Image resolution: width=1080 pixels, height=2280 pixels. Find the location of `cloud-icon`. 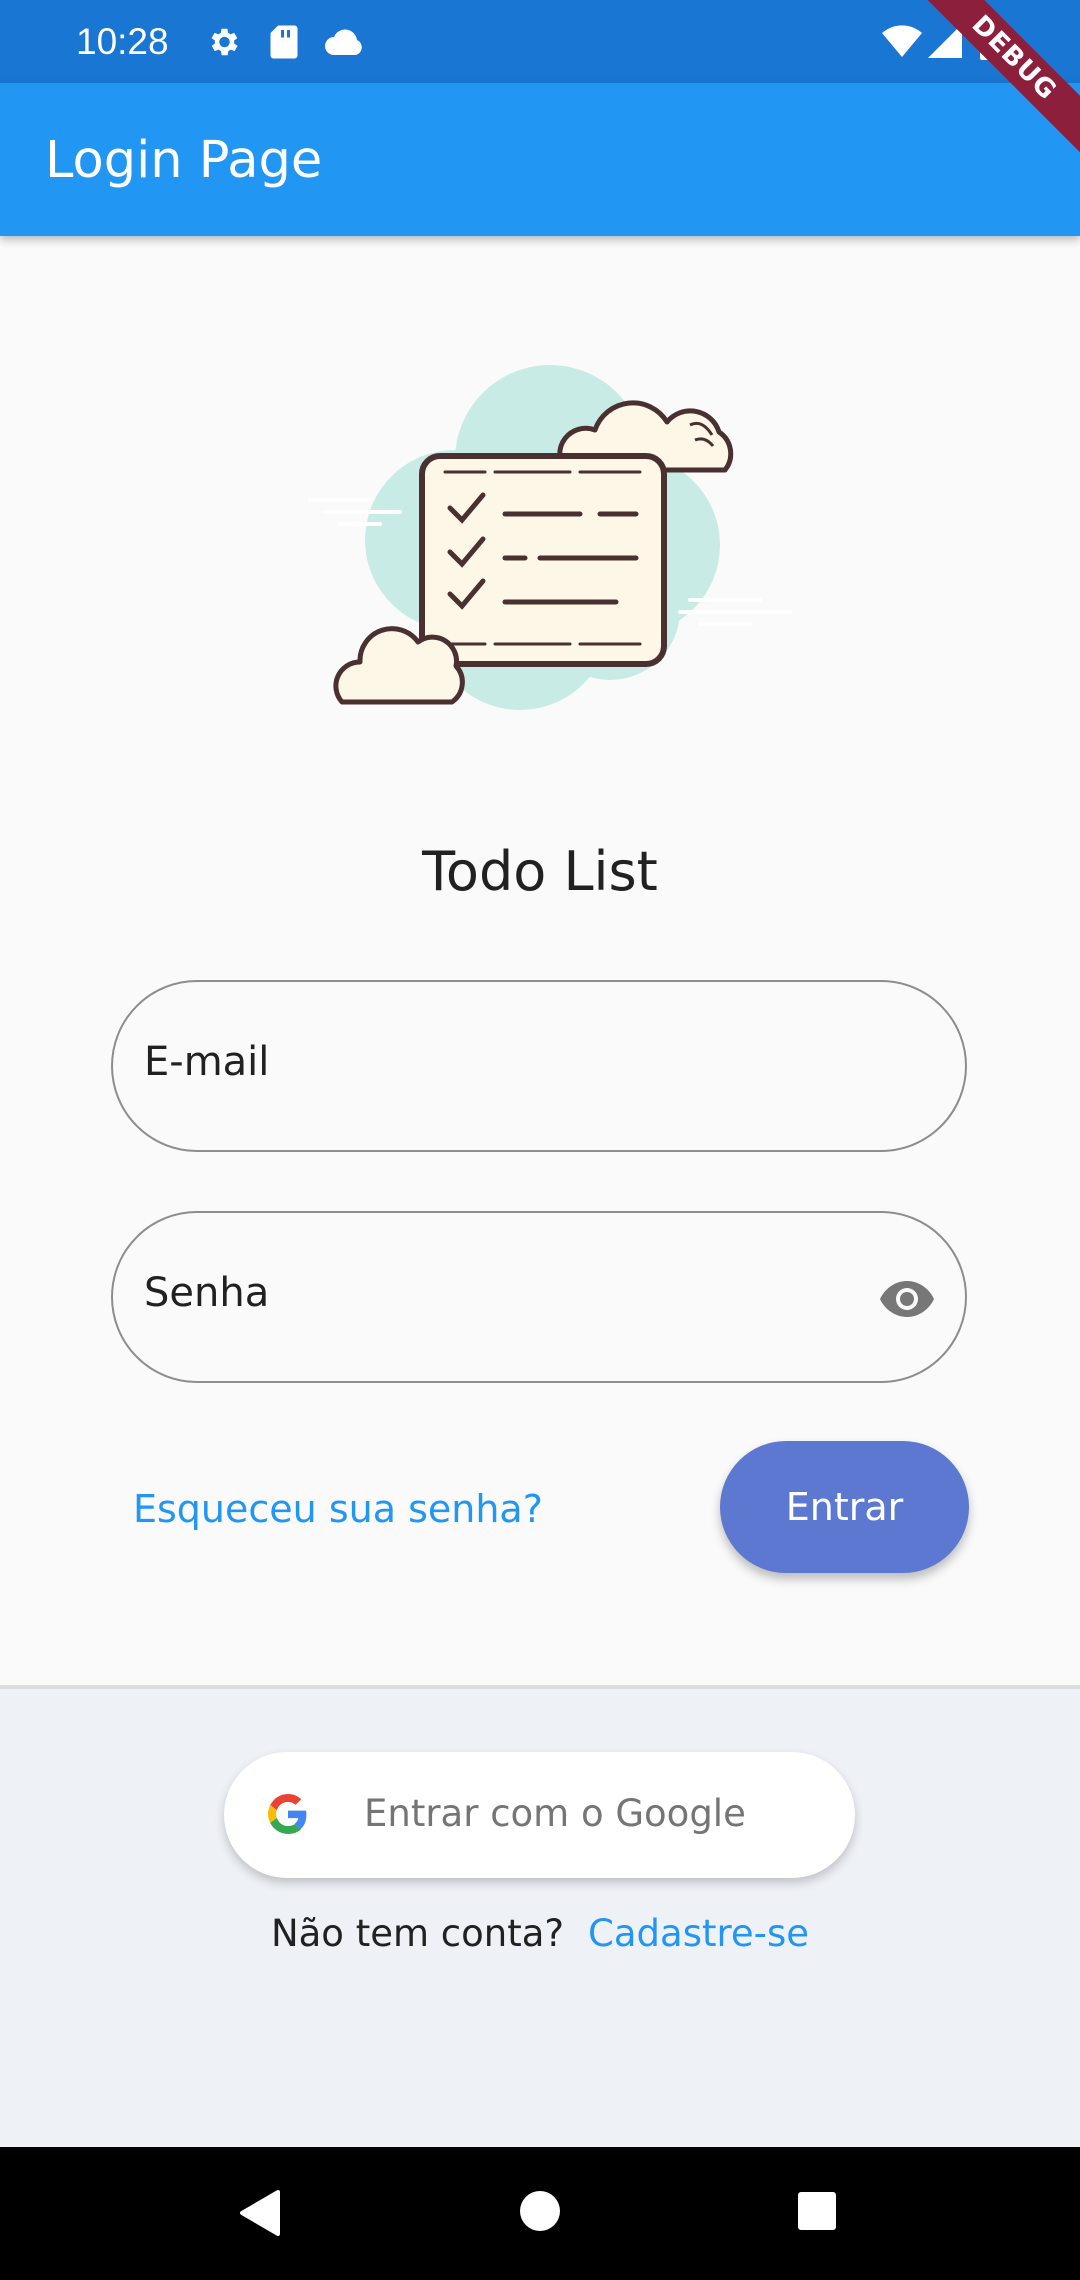

cloud-icon is located at coordinates (343, 42).